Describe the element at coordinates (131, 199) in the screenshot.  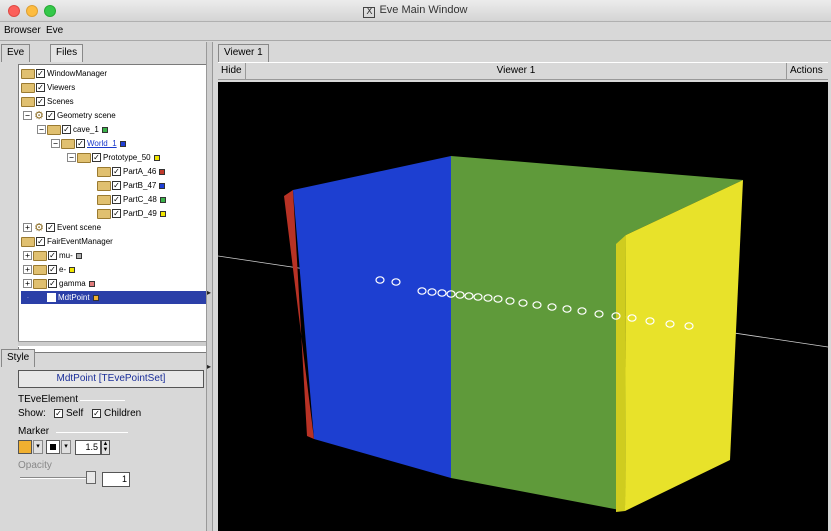
I see `tree-item-partc-48: ✓ PartC_48` at that location.